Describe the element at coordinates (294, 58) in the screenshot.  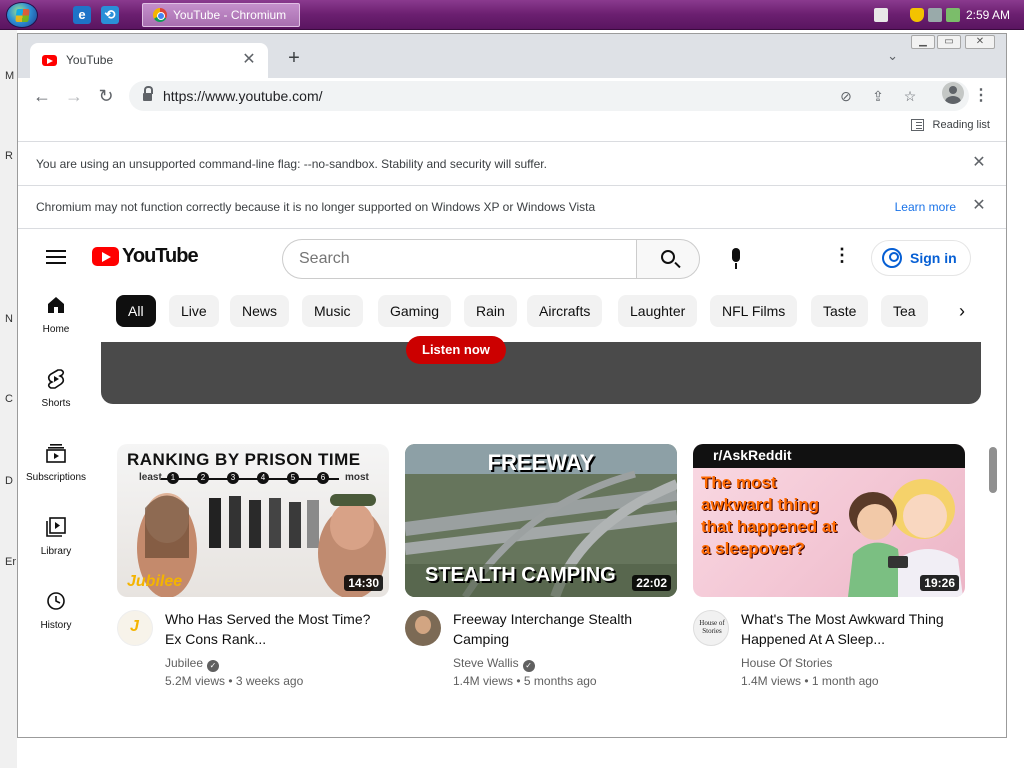
I see `new-tab-button: +` at that location.